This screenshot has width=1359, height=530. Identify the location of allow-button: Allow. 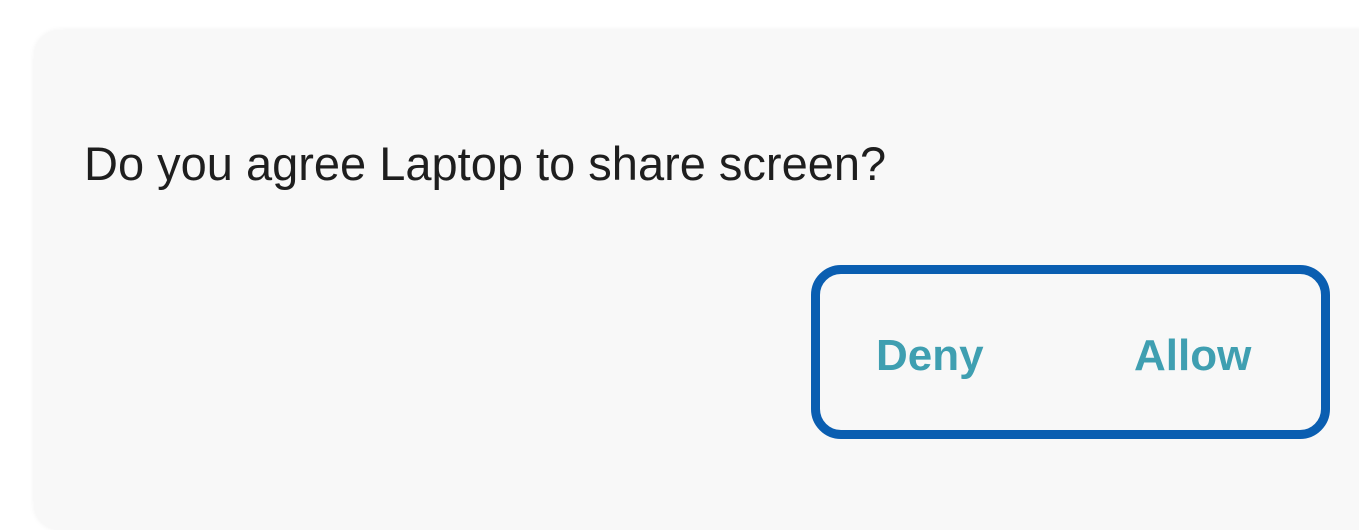
(1192, 356).